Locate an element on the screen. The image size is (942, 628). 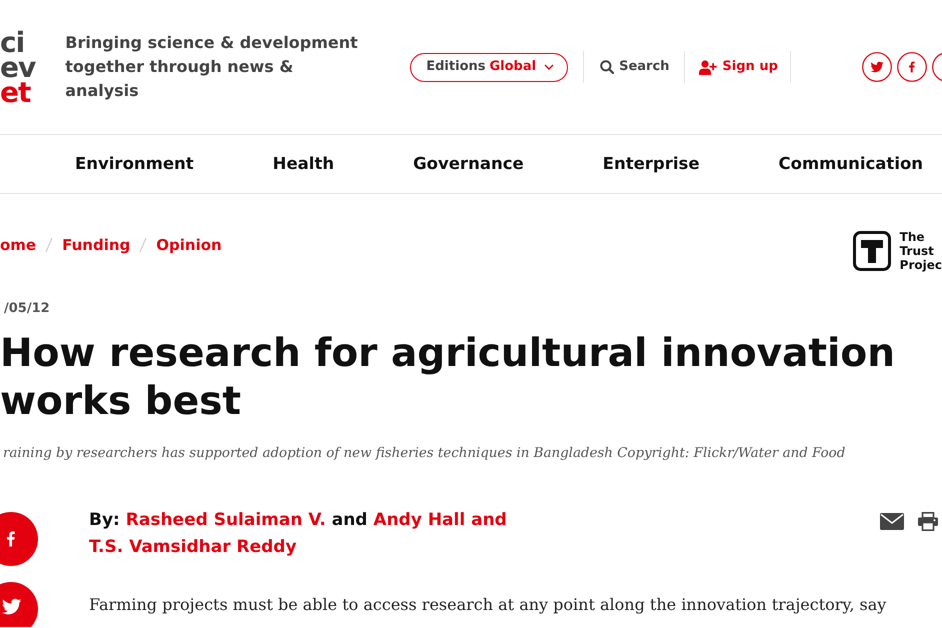
add-user-icon is located at coordinates (708, 67).